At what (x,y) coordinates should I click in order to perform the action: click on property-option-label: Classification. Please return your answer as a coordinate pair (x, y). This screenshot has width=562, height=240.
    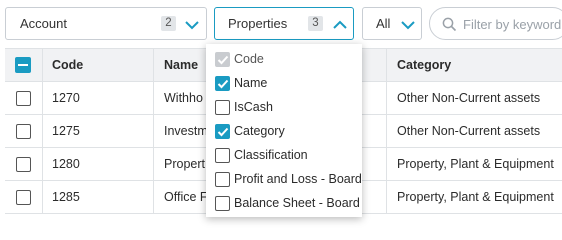
    Looking at the image, I should click on (271, 155).